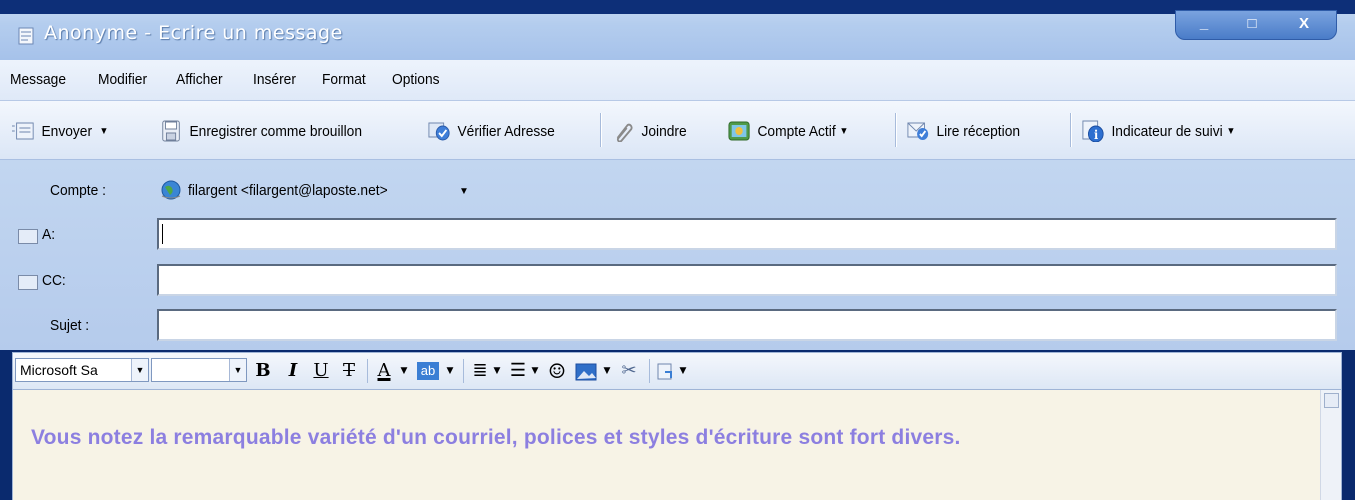 This screenshot has width=1355, height=500. I want to click on font-name-select: Microsoft Sa ▼, so click(82, 370).